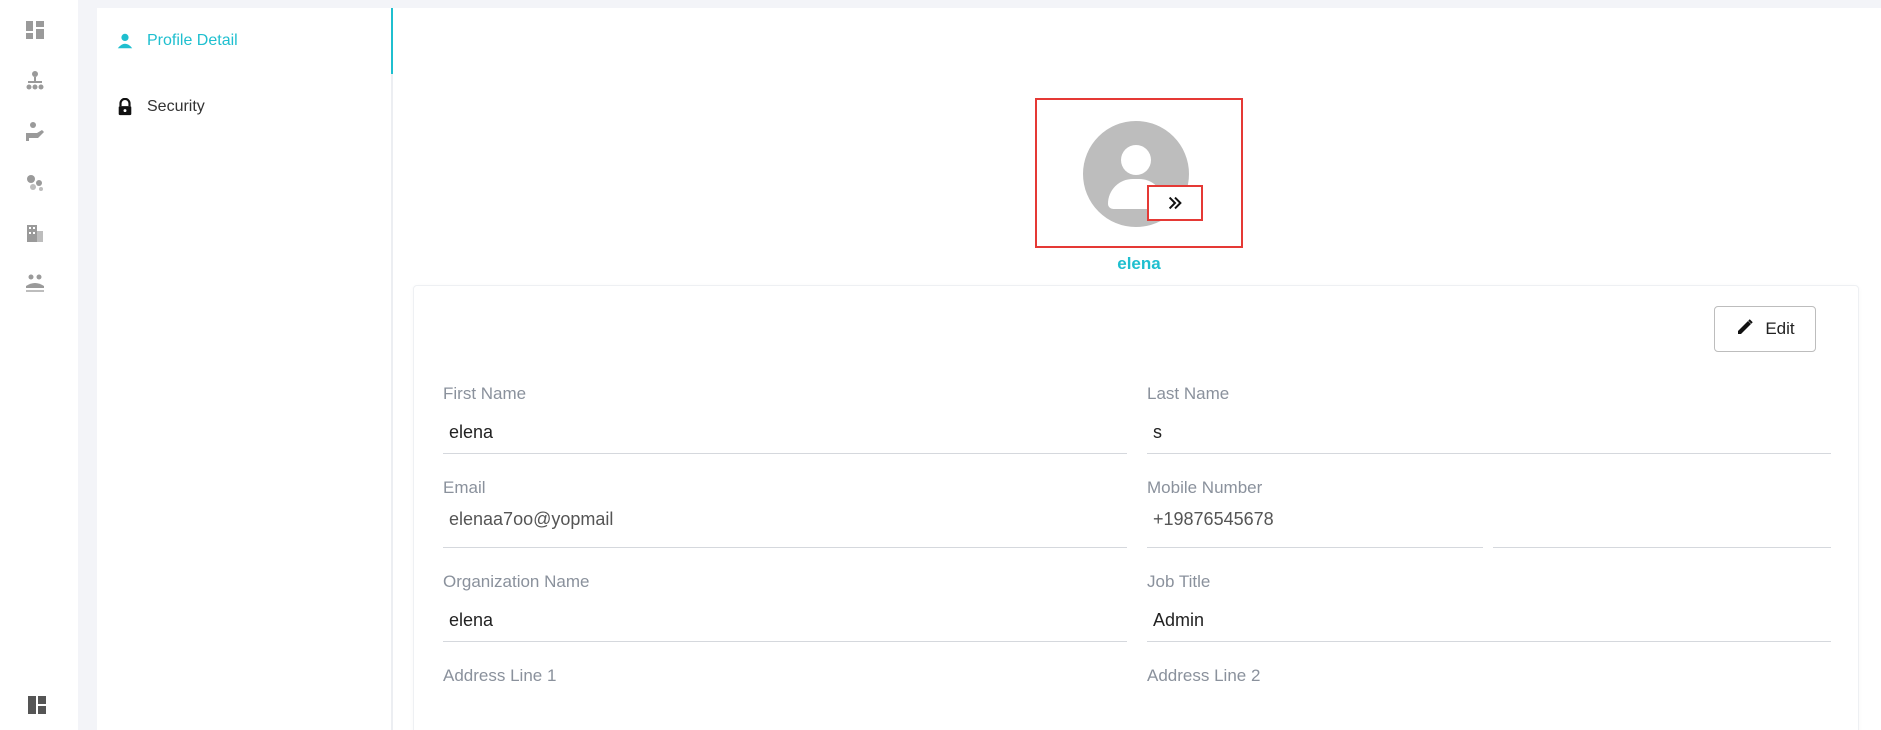 The image size is (1881, 730). Describe the element at coordinates (464, 487) in the screenshot. I see `field-label: Email` at that location.